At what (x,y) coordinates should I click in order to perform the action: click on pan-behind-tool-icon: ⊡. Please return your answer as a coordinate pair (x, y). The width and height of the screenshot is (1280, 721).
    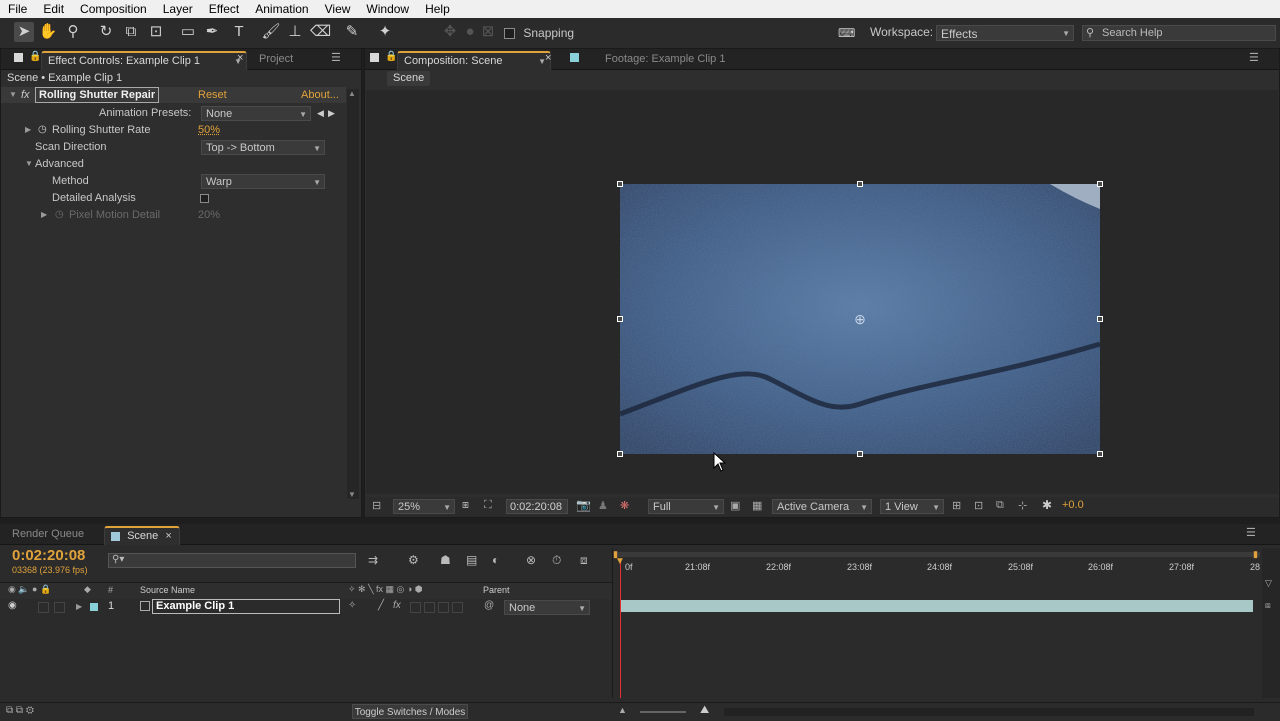
    Looking at the image, I should click on (156, 32).